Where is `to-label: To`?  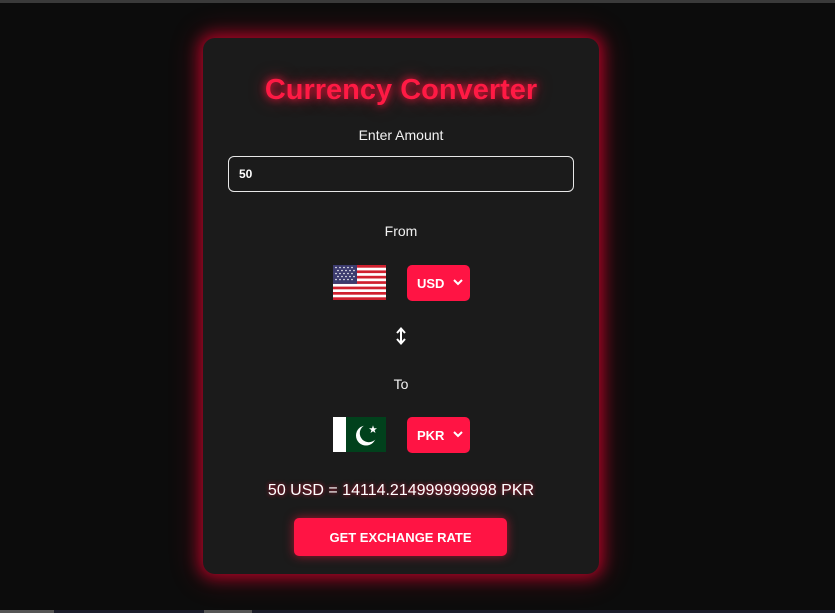
to-label: To is located at coordinates (401, 384).